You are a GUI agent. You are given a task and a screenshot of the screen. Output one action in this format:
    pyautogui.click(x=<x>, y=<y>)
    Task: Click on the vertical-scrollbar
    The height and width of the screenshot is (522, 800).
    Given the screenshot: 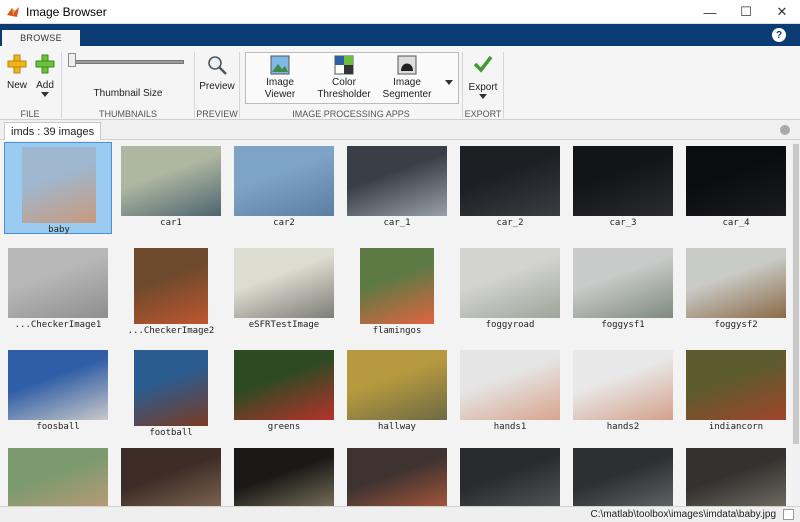 What is the action you would take?
    pyautogui.click(x=796, y=323)
    